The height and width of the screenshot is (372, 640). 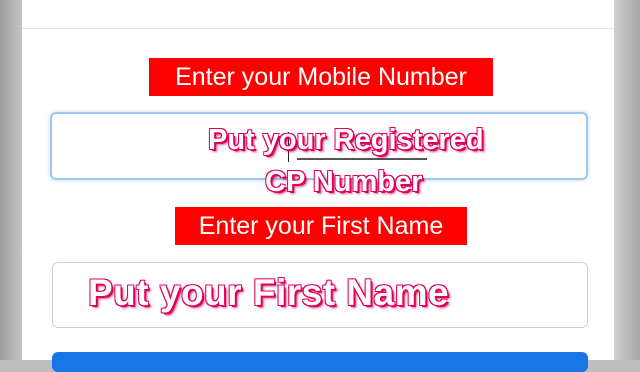 What do you see at coordinates (321, 77) in the screenshot?
I see `mobile-number-label: Enter your Mobile Number` at bounding box center [321, 77].